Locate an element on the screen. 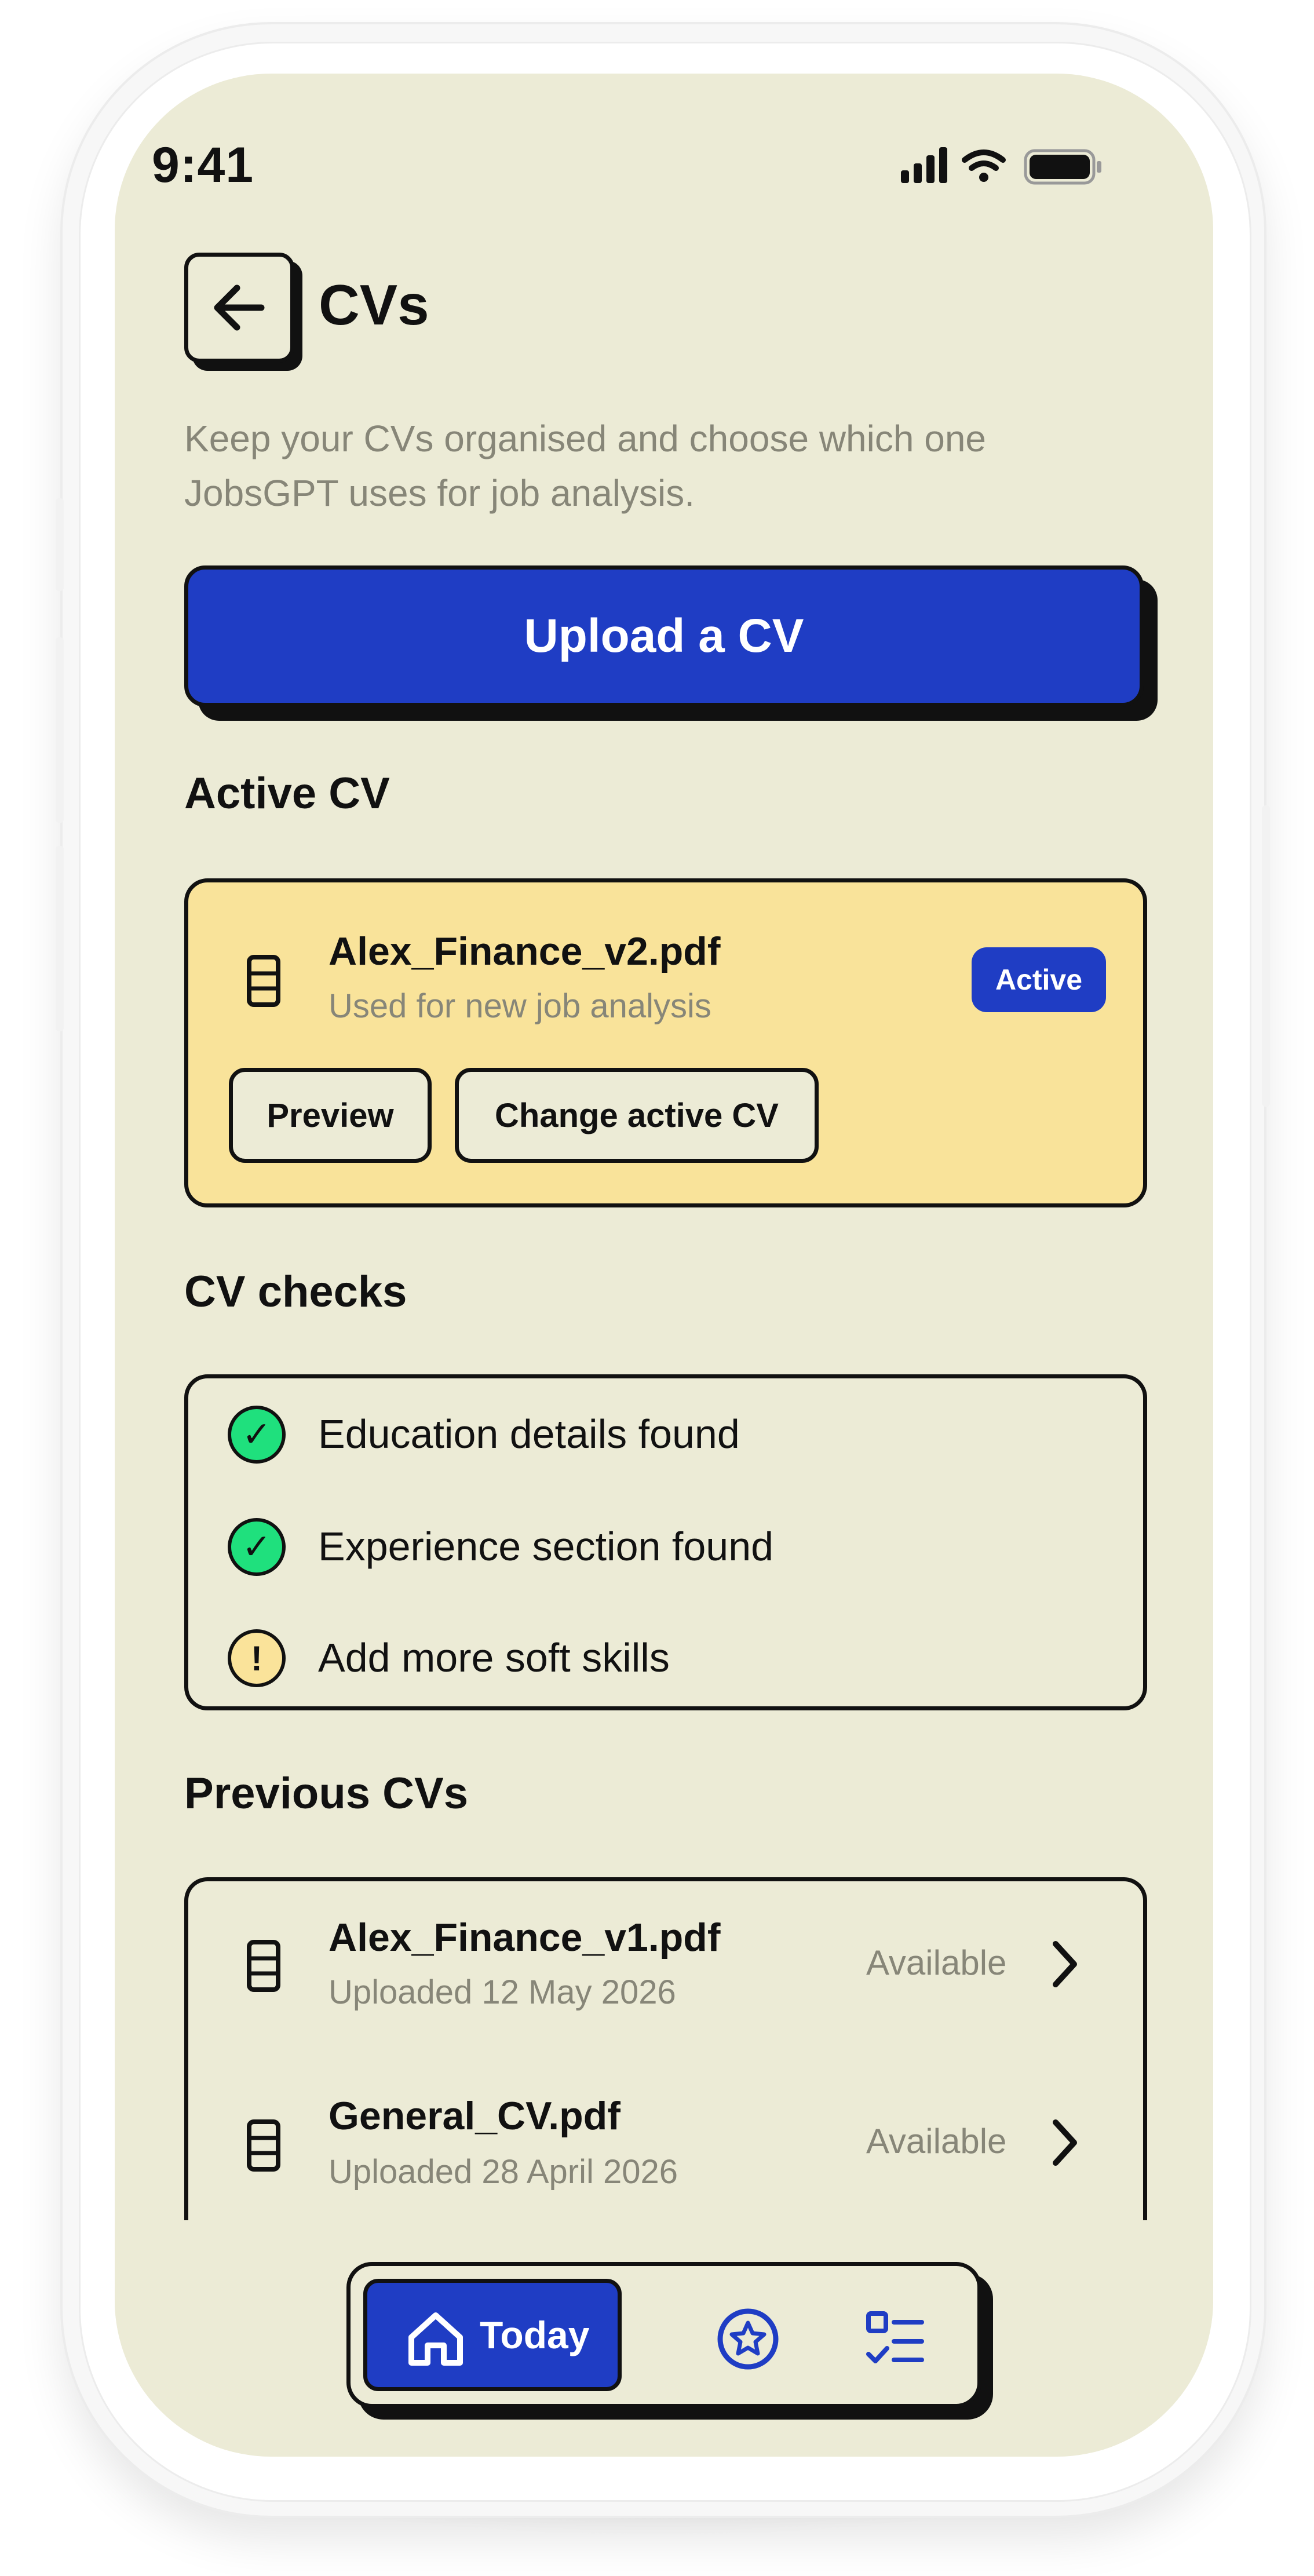  check-label: Experience section found is located at coordinates (546, 1546).